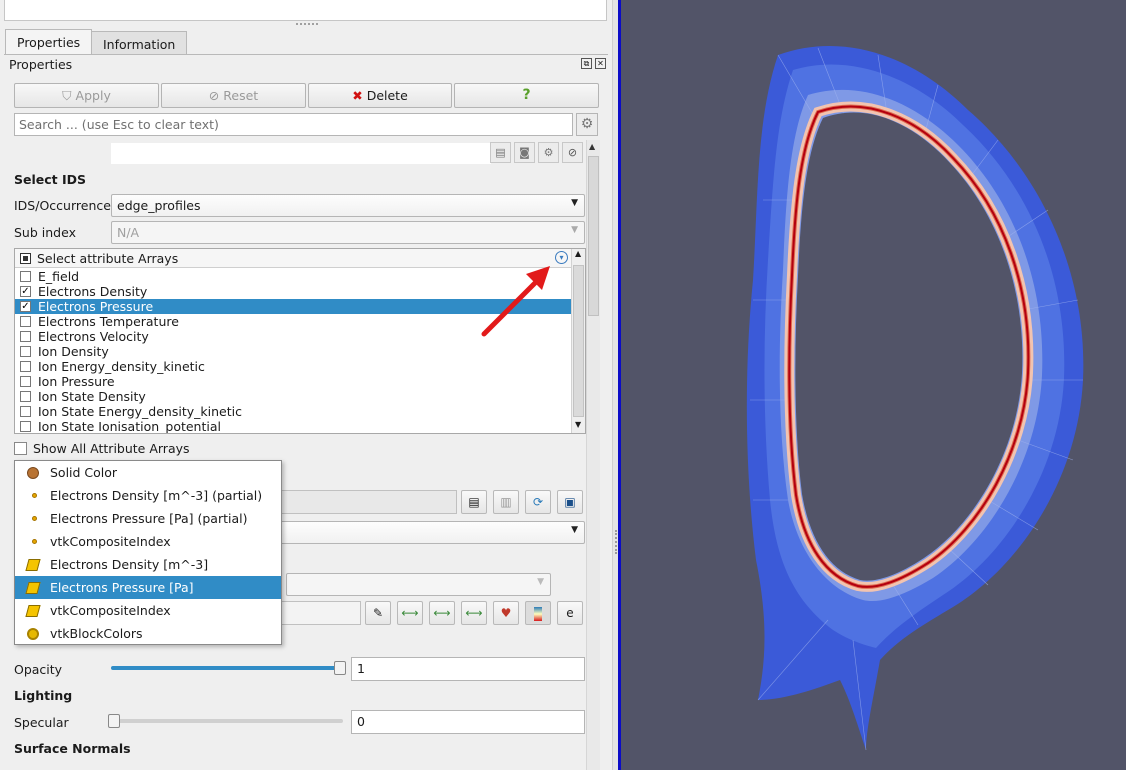 The width and height of the screenshot is (1126, 770). Describe the element at coordinates (148, 633) in the screenshot. I see `coloring-menu-item: vtkBlockColors` at that location.